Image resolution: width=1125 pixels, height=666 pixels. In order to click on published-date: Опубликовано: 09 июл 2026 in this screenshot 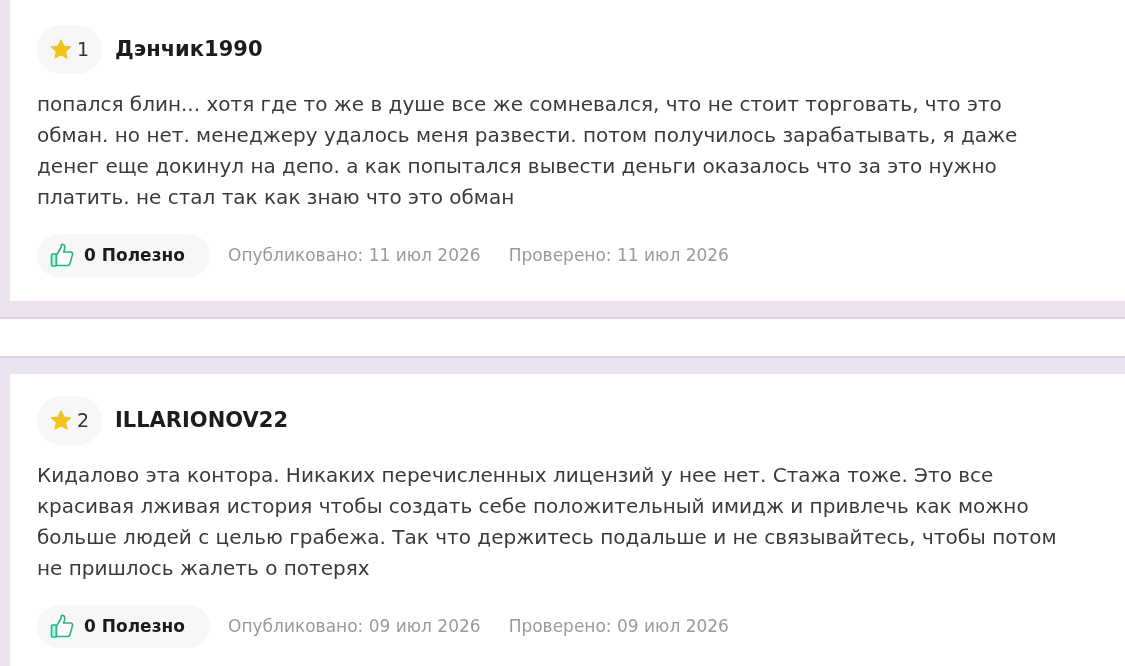, I will do `click(354, 626)`.